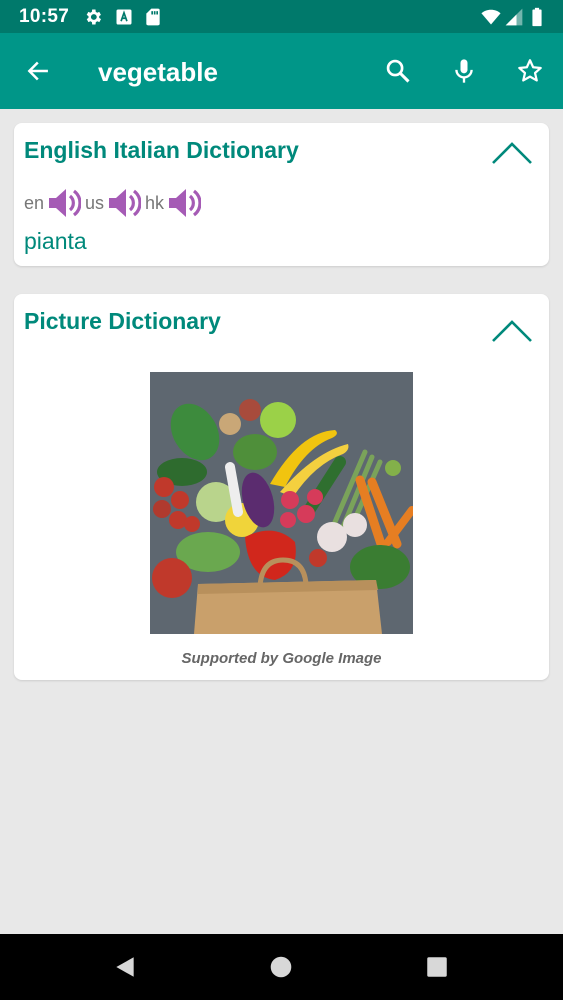 Image resolution: width=563 pixels, height=1000 pixels. I want to click on voice-search-button, so click(464, 71).